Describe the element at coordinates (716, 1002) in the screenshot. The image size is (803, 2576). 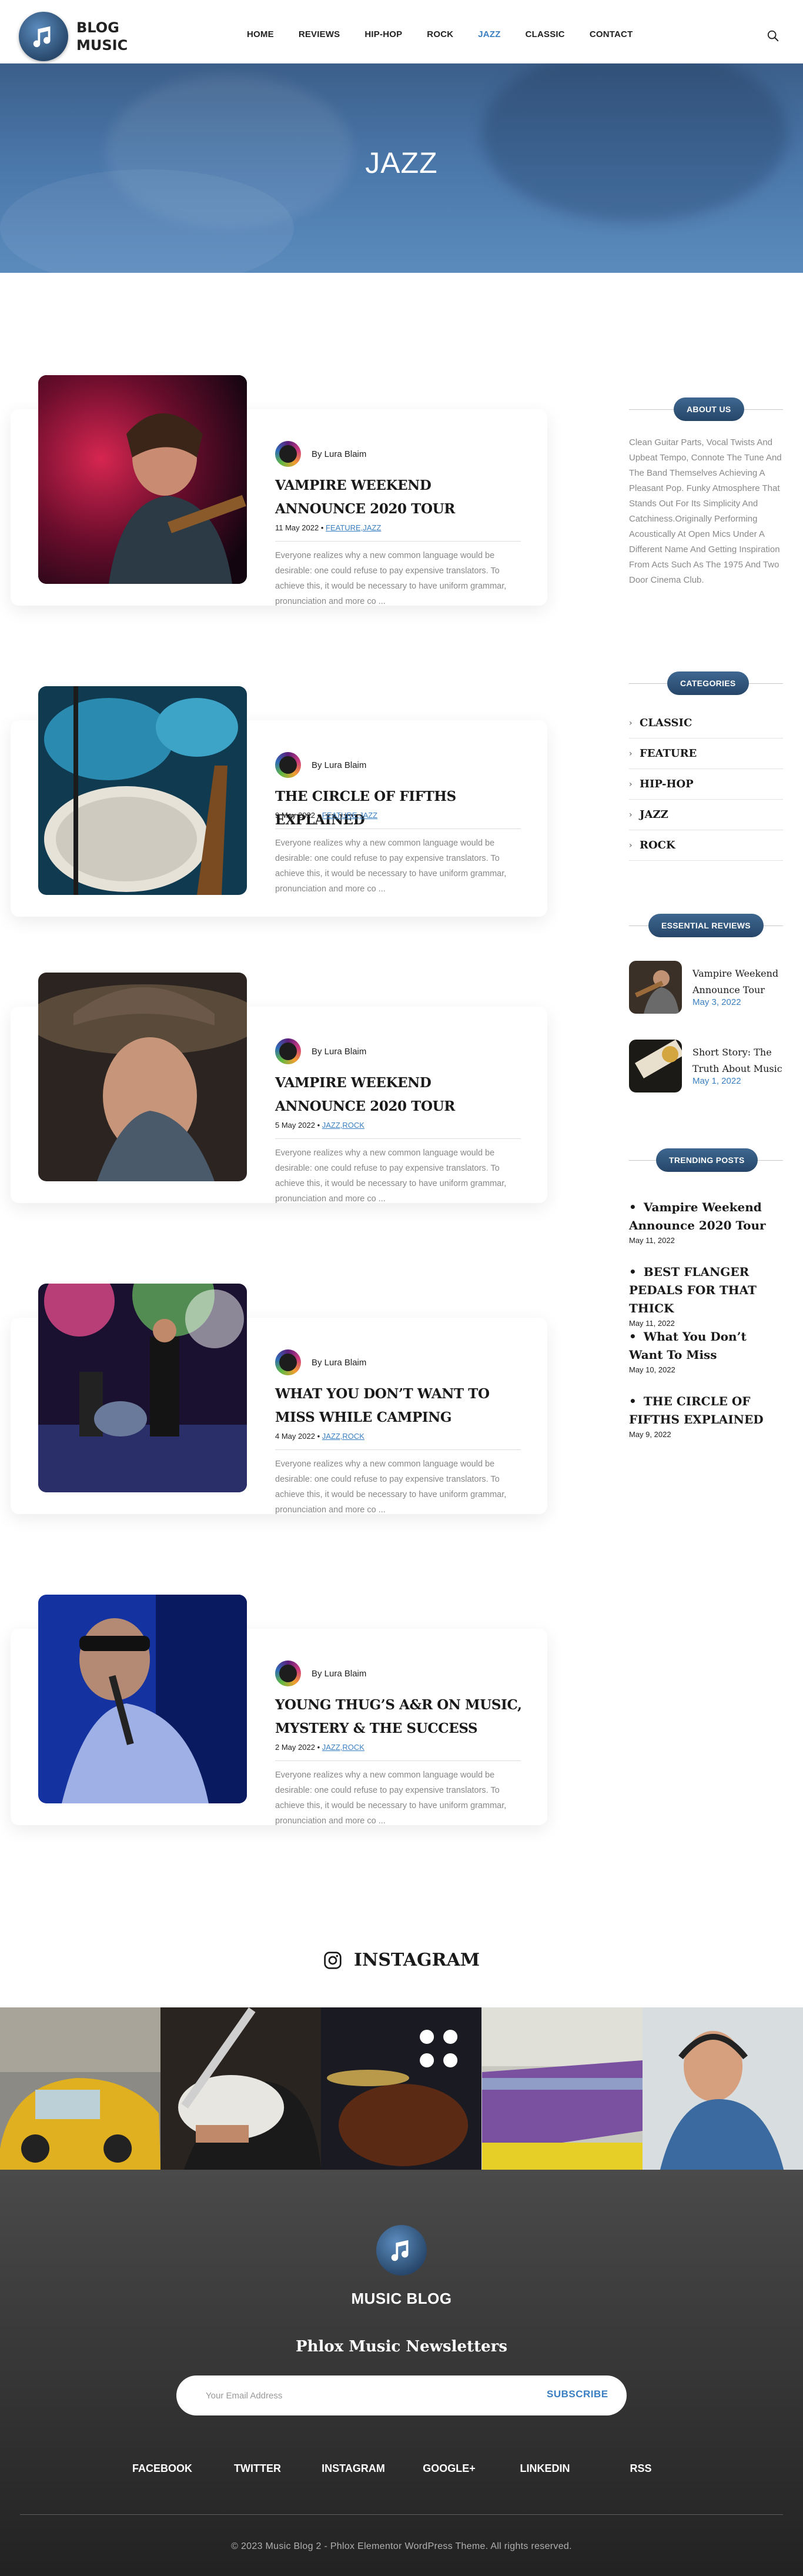
I see `review-date: May 3, 2022` at that location.